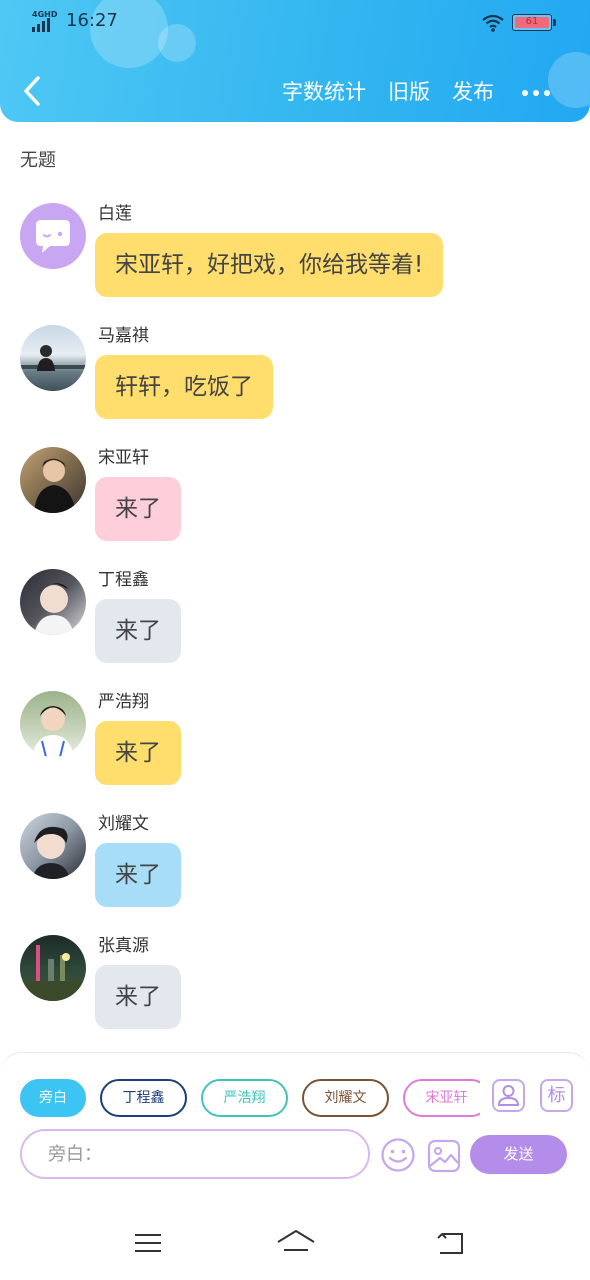 This screenshot has height=1280, width=590. I want to click on person-icon, so click(508, 1095).